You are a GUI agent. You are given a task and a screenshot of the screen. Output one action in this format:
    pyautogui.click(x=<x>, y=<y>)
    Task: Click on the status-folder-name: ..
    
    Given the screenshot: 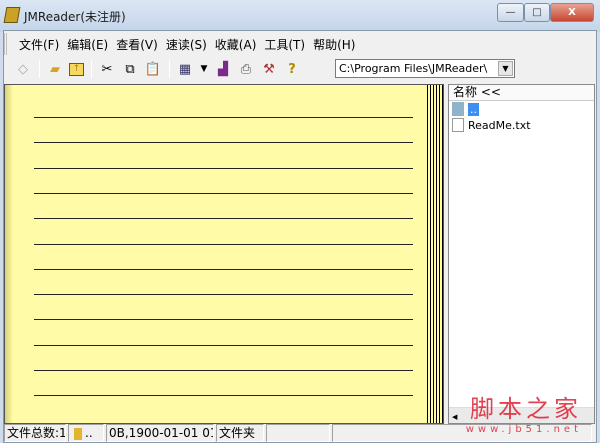 What is the action you would take?
    pyautogui.click(x=89, y=433)
    